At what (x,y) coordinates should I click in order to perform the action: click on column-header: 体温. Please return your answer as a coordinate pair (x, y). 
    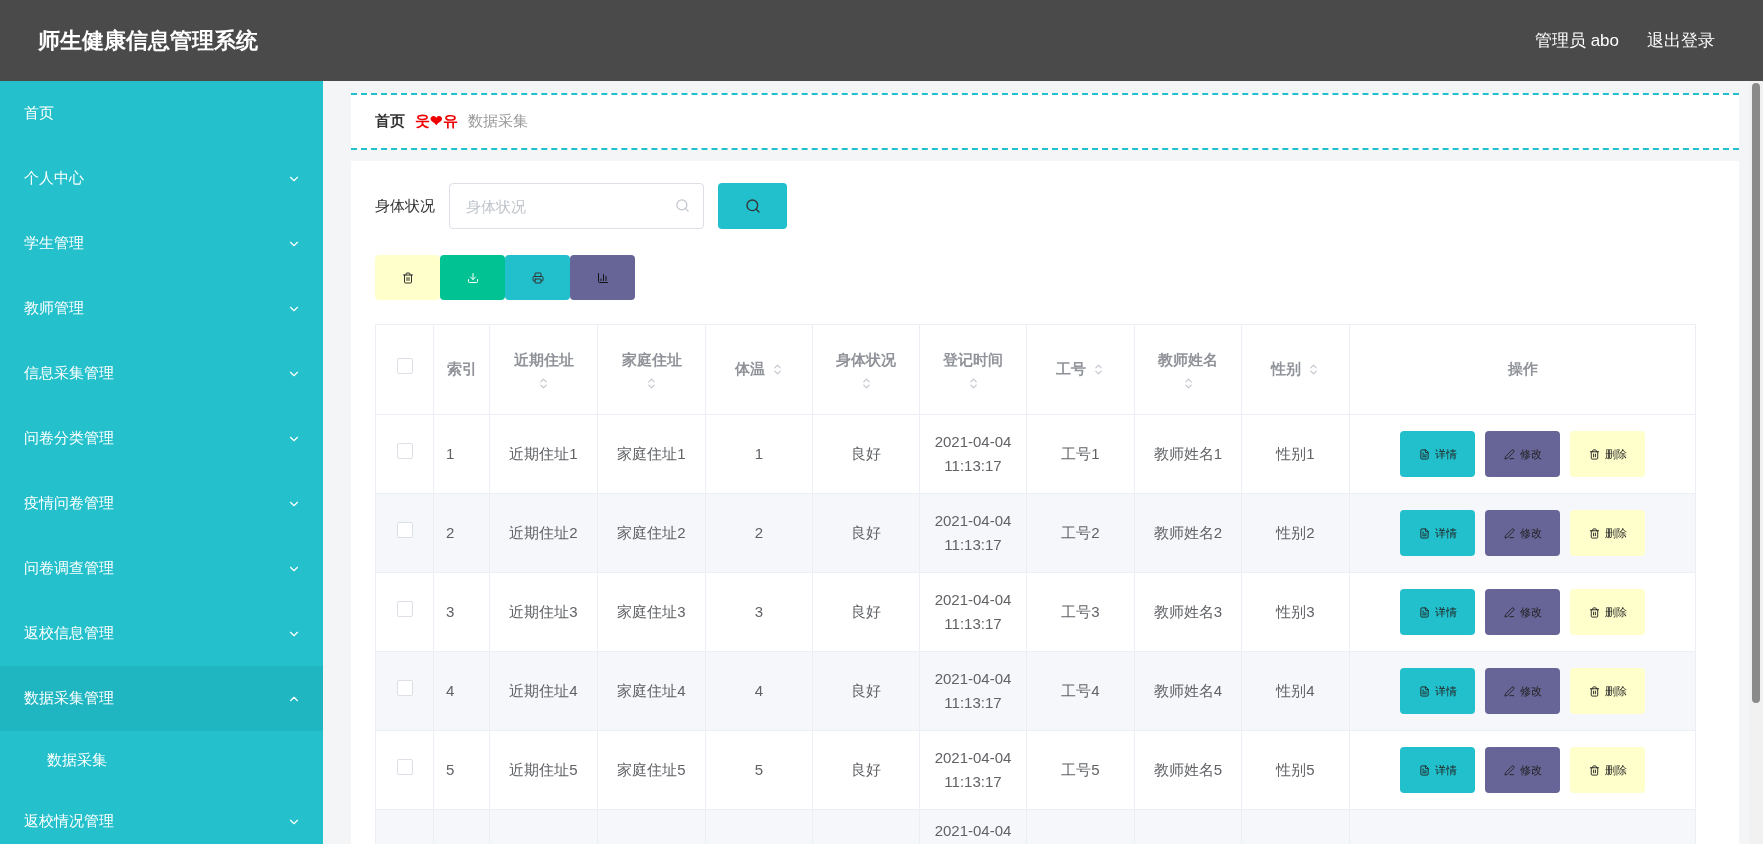
    Looking at the image, I should click on (759, 369).